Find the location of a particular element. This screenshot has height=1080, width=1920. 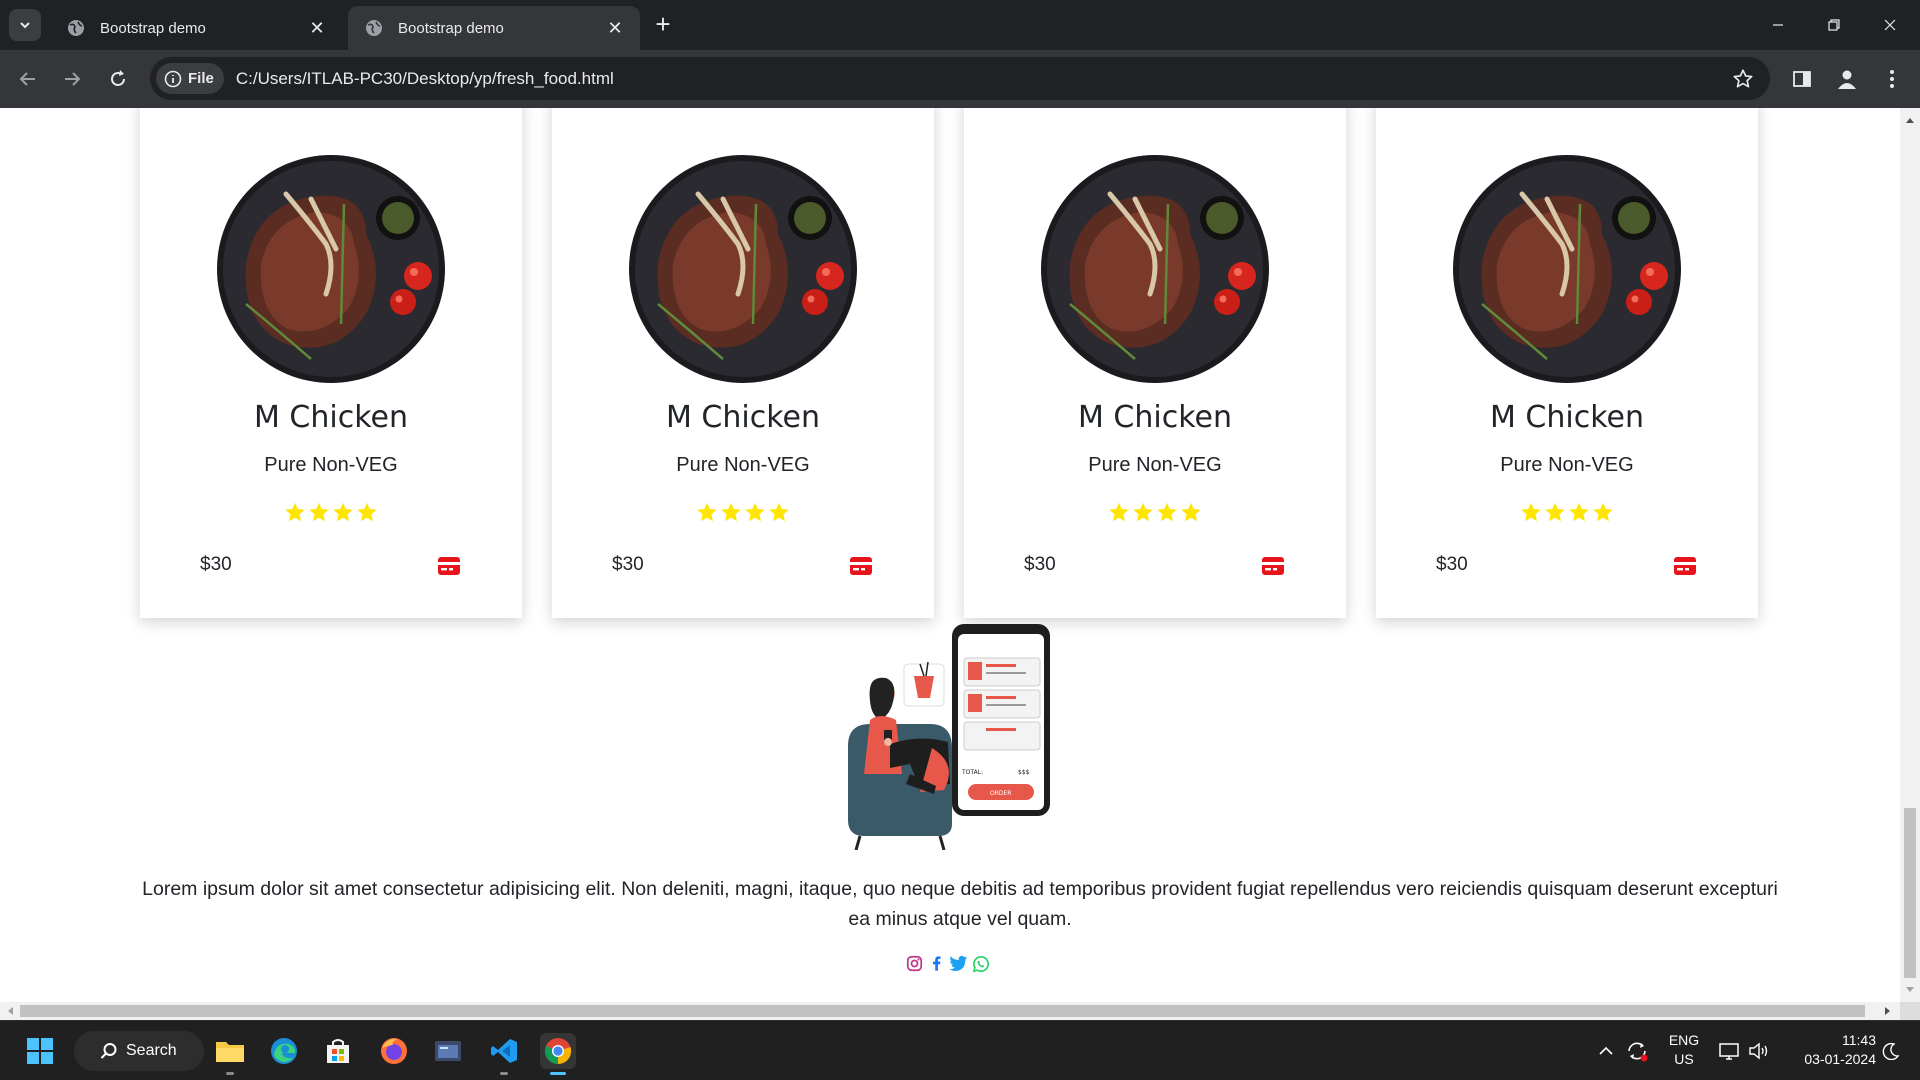

file-explorer-app is located at coordinates (230, 1054).